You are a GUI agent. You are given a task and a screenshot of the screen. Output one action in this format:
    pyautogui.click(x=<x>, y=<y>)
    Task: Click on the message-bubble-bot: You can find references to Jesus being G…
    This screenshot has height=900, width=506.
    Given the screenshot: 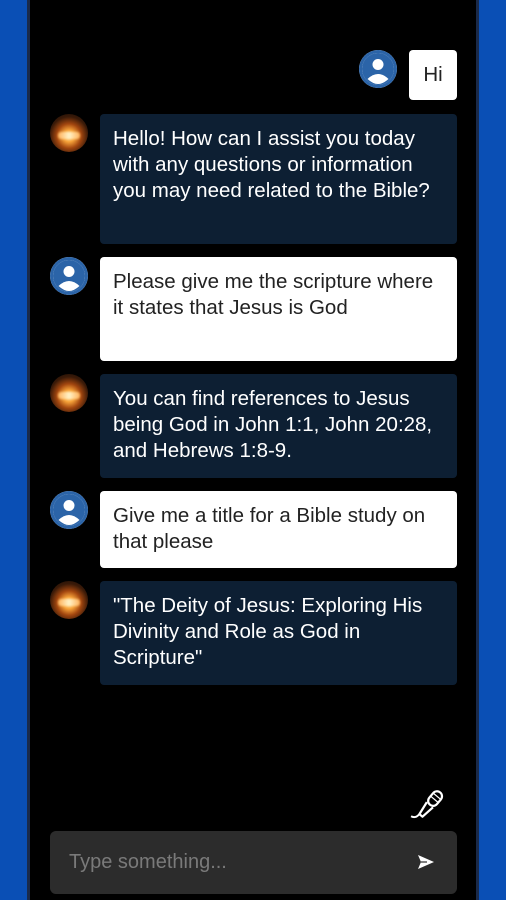 What is the action you would take?
    pyautogui.click(x=278, y=426)
    